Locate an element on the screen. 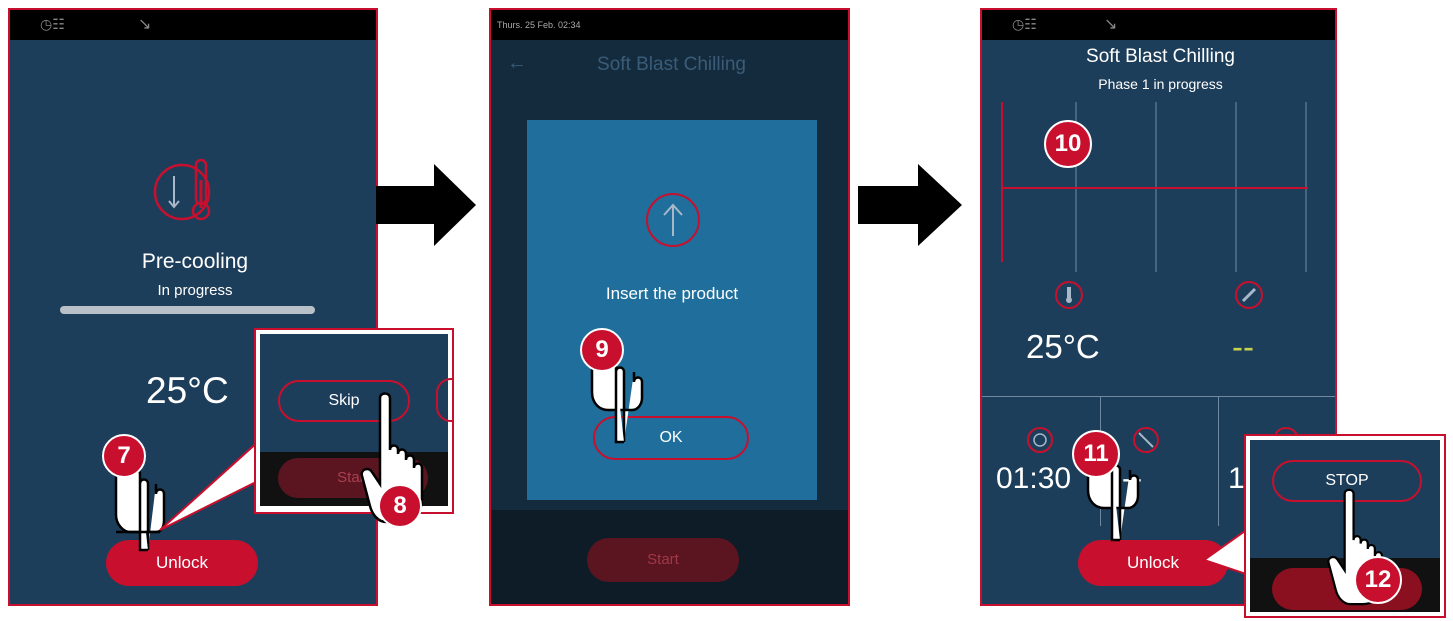  pointing-hand-icon is located at coordinates (617, 397).